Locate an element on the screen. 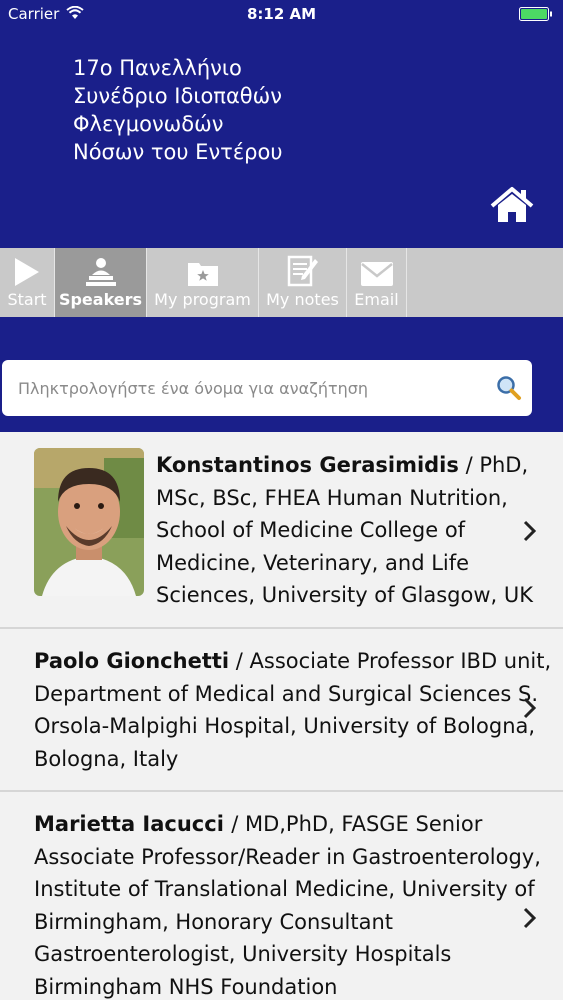  tab-email: Email is located at coordinates (377, 282).